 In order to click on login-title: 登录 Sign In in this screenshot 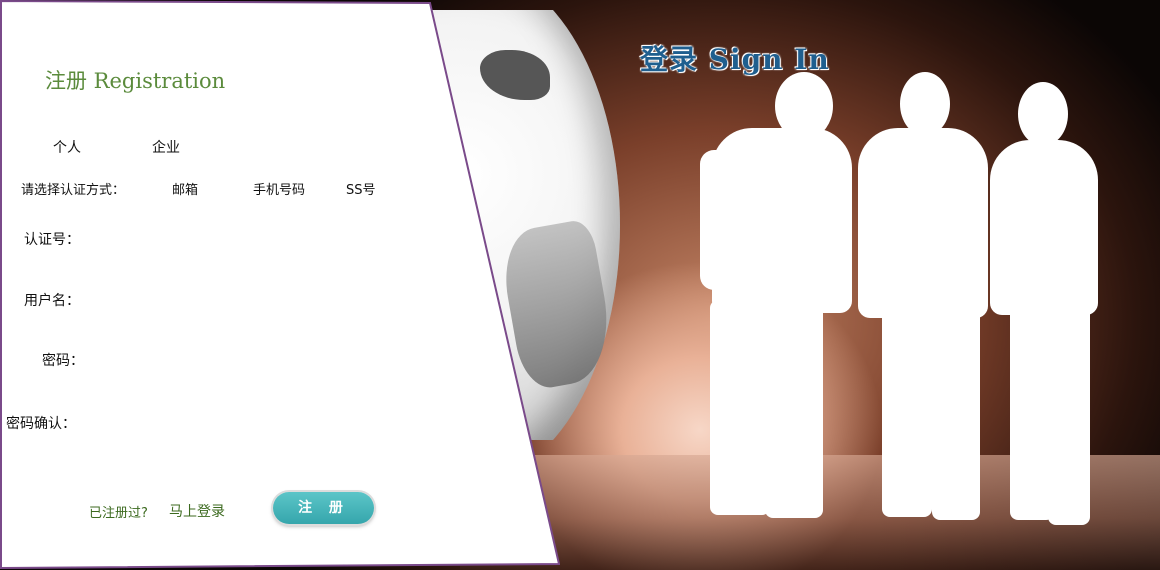, I will do `click(735, 59)`.